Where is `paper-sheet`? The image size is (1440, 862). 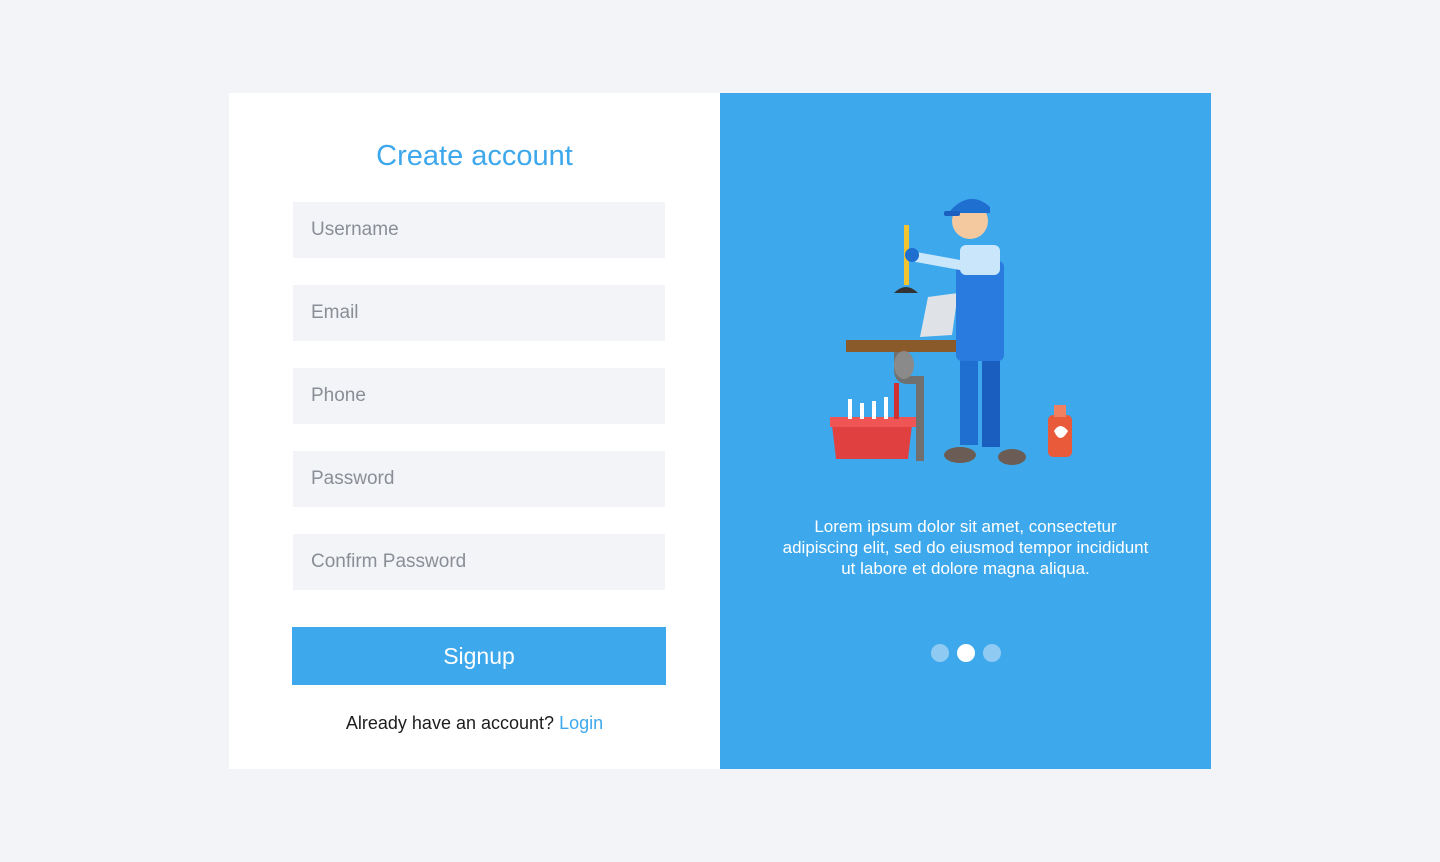
paper-sheet is located at coordinates (939, 315).